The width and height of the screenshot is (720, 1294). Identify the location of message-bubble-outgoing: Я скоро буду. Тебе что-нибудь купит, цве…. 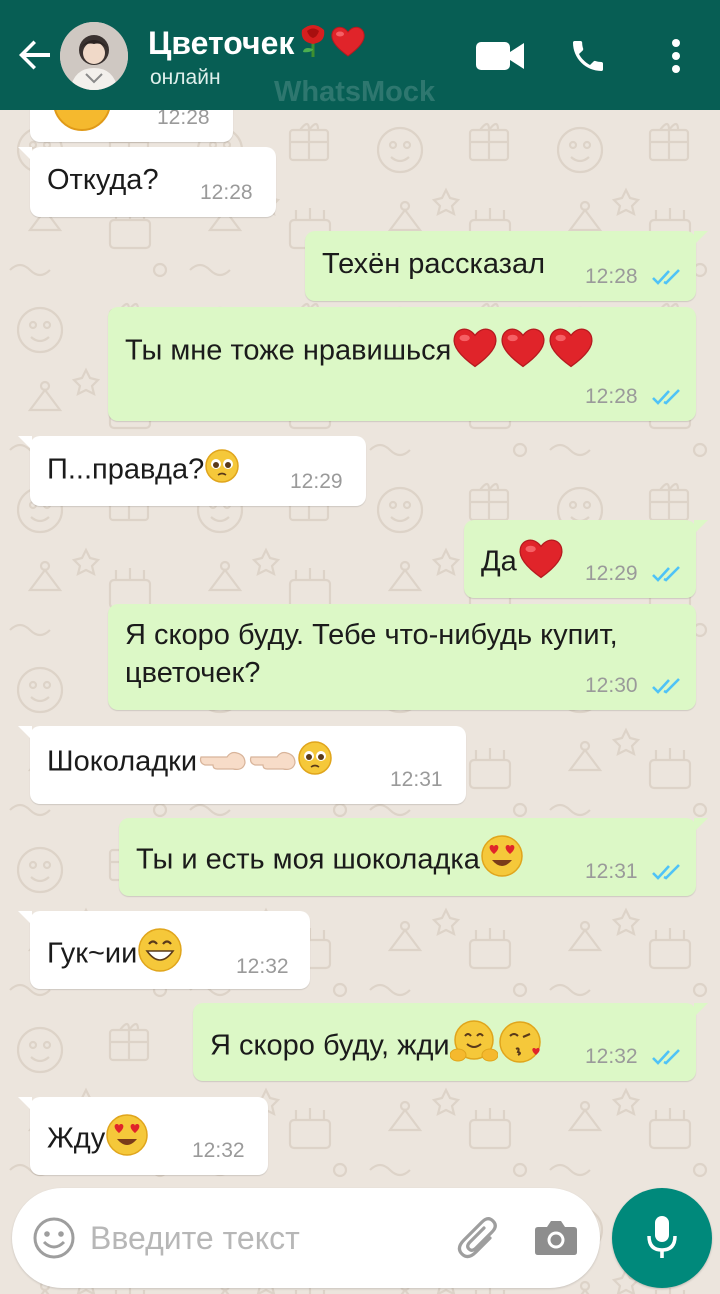
(402, 657).